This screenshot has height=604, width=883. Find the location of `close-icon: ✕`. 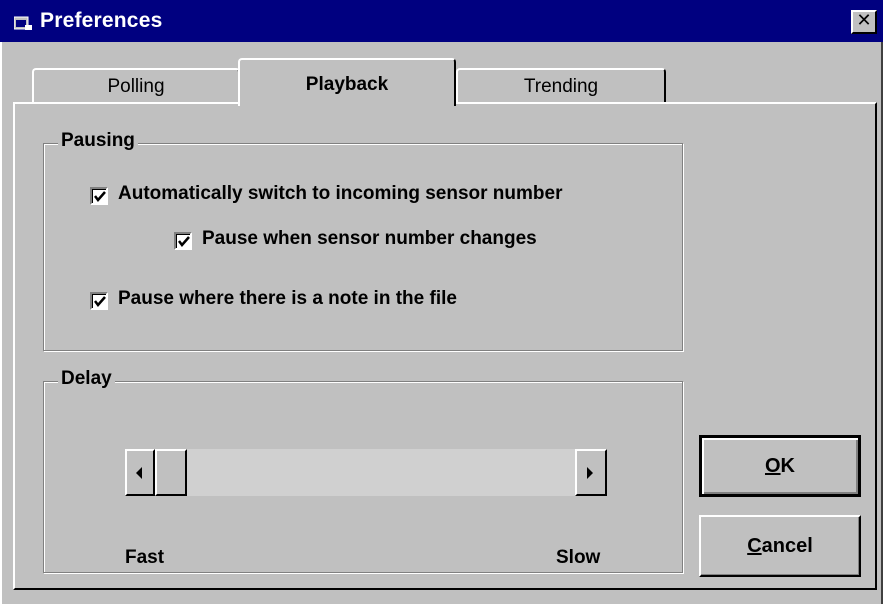

close-icon: ✕ is located at coordinates (864, 20).